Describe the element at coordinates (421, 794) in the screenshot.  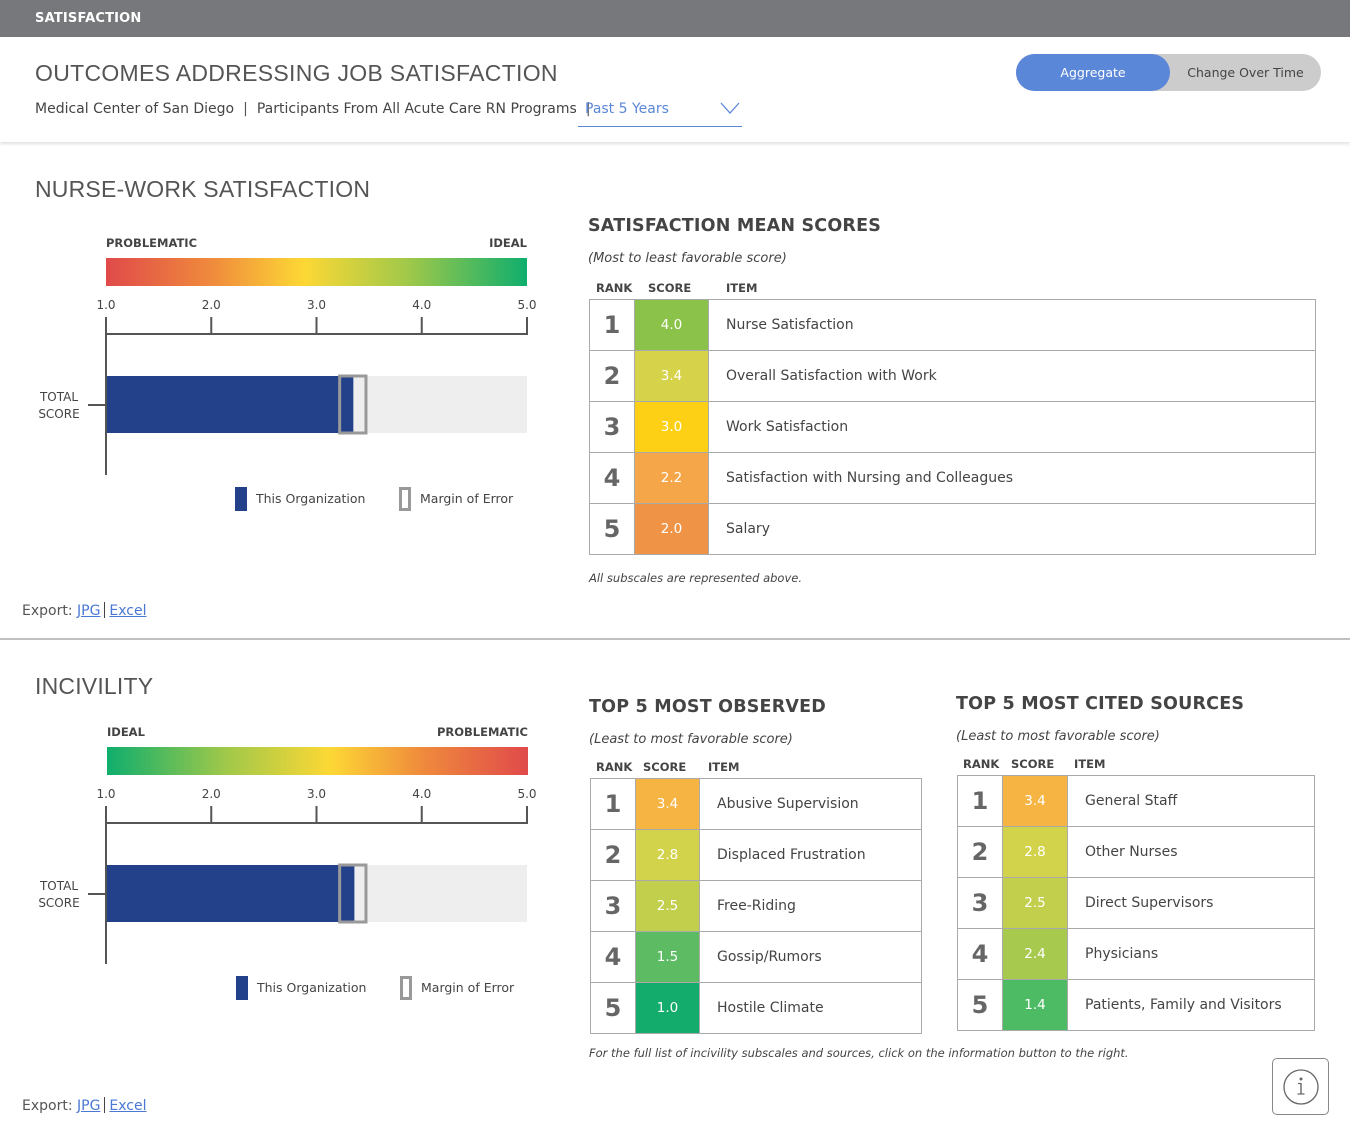
I see `x-tick-label: 4.0` at that location.